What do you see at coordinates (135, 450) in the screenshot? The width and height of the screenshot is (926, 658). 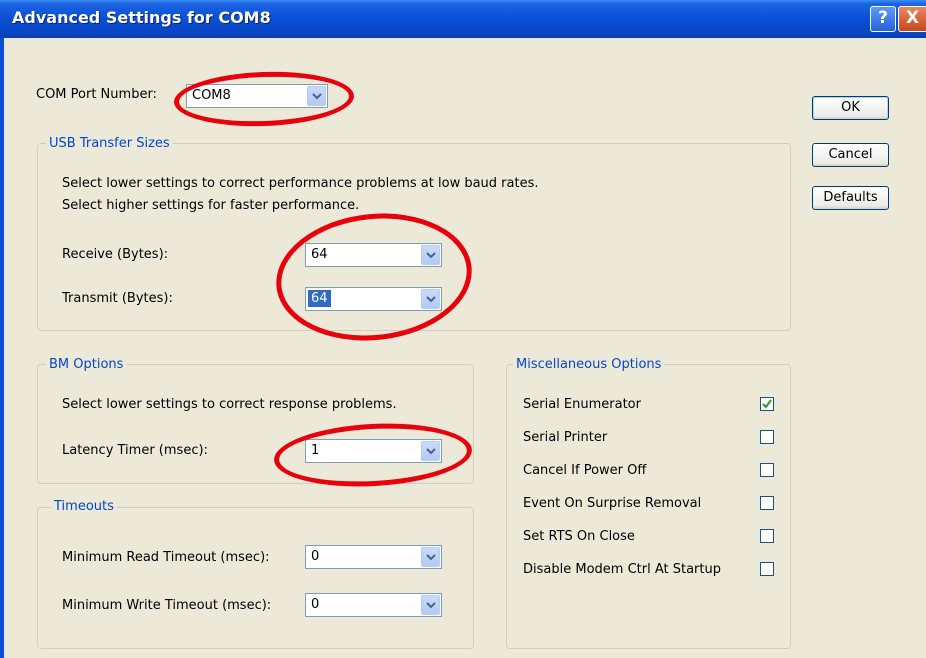 I see `latency-label: Latency Timer (msec):` at bounding box center [135, 450].